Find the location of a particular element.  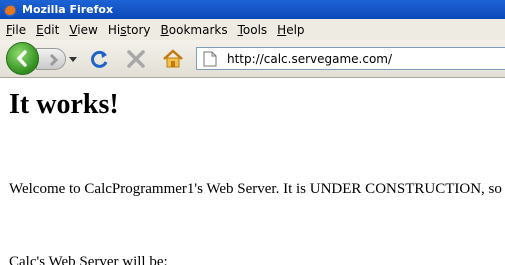

menu-view: View is located at coordinates (83, 30).